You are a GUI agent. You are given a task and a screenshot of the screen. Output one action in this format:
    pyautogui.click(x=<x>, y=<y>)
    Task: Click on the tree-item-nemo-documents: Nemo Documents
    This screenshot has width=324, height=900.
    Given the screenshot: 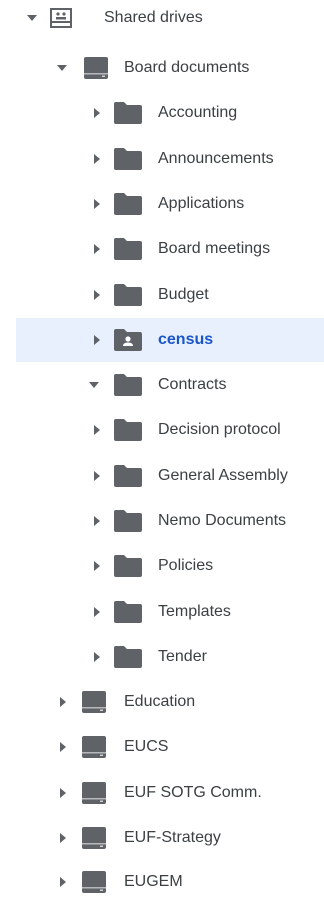 What is the action you would take?
    pyautogui.click(x=162, y=521)
    